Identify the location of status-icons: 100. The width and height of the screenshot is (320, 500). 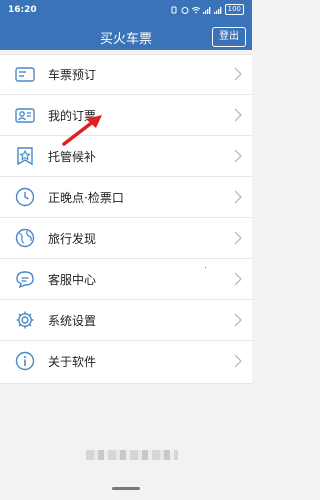
(207, 9).